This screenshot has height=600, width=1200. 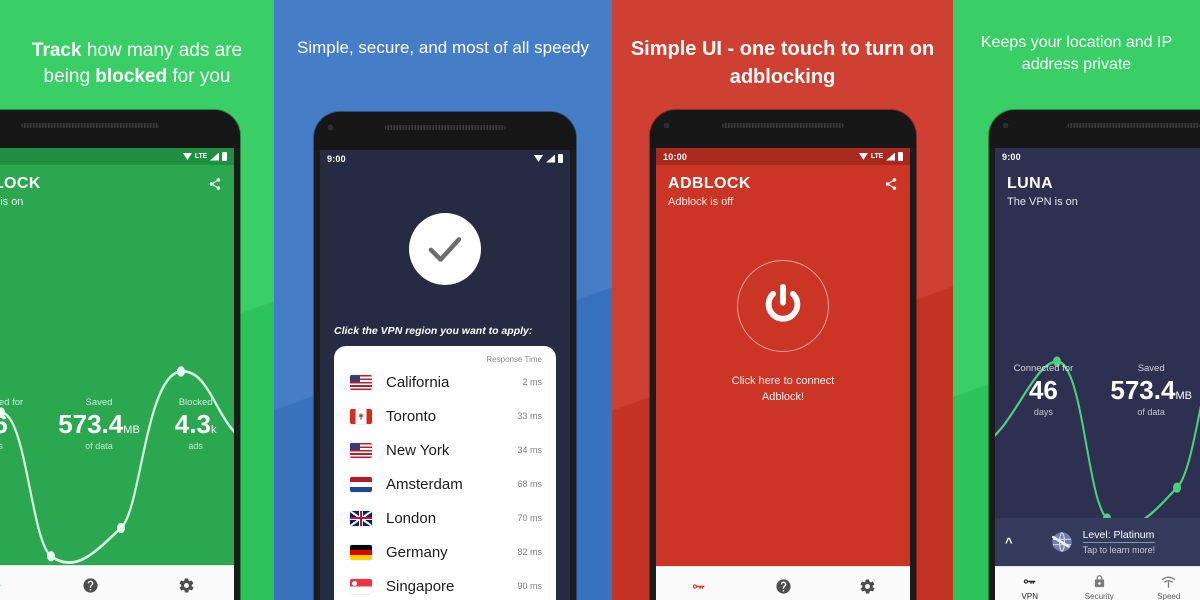 I want to click on app-subtitle: The VPN is on, so click(x=1042, y=202).